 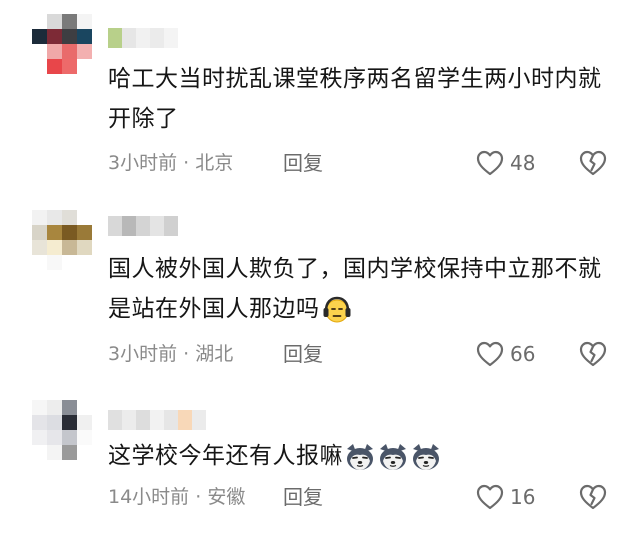 I want to click on like-button: 16, so click(x=505, y=497).